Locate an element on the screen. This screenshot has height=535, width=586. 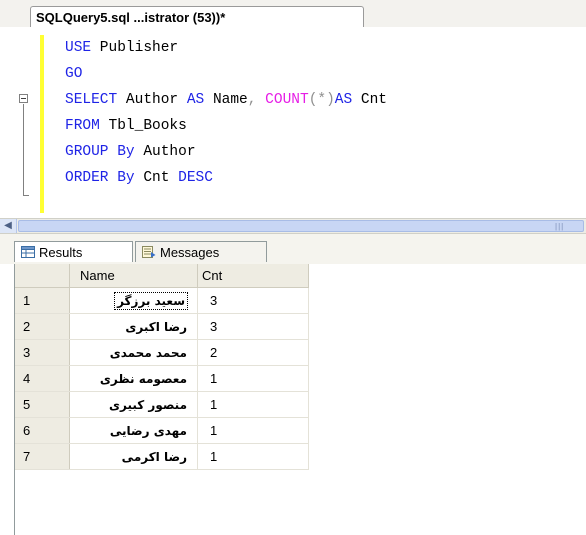
scroll-left-icon: ◀ is located at coordinates (8, 226).